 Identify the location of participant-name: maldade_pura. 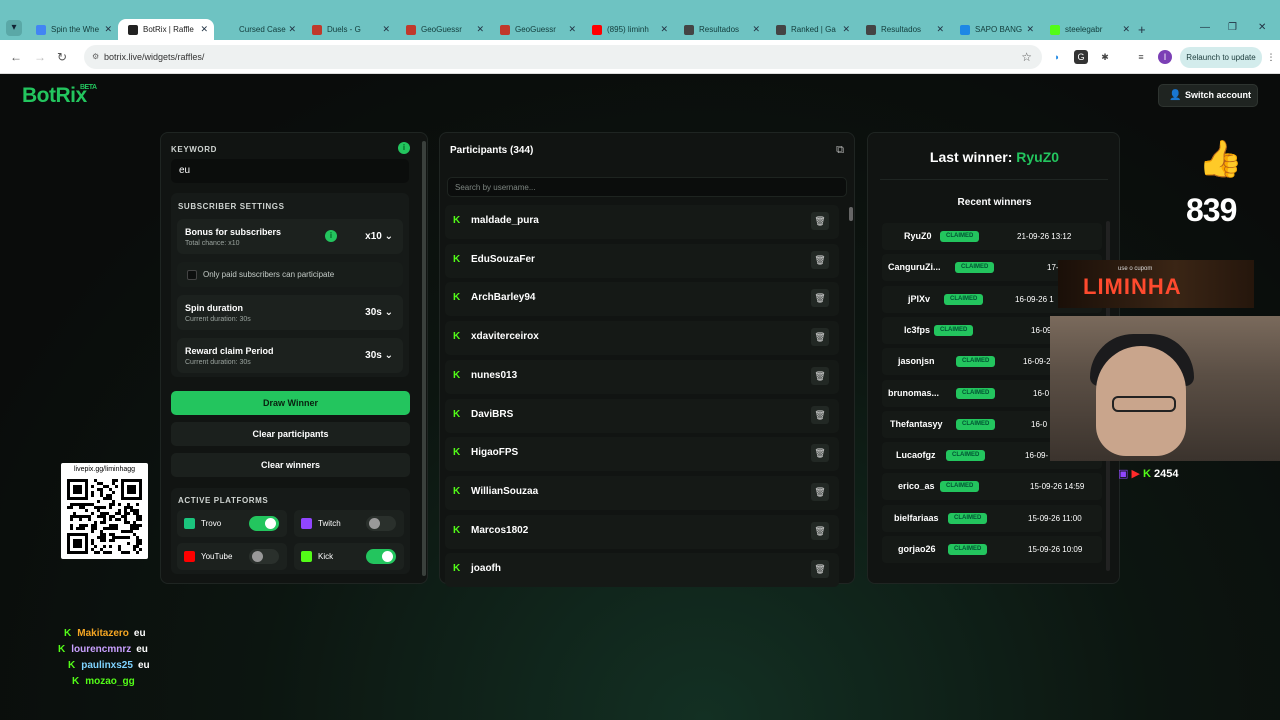
(505, 220).